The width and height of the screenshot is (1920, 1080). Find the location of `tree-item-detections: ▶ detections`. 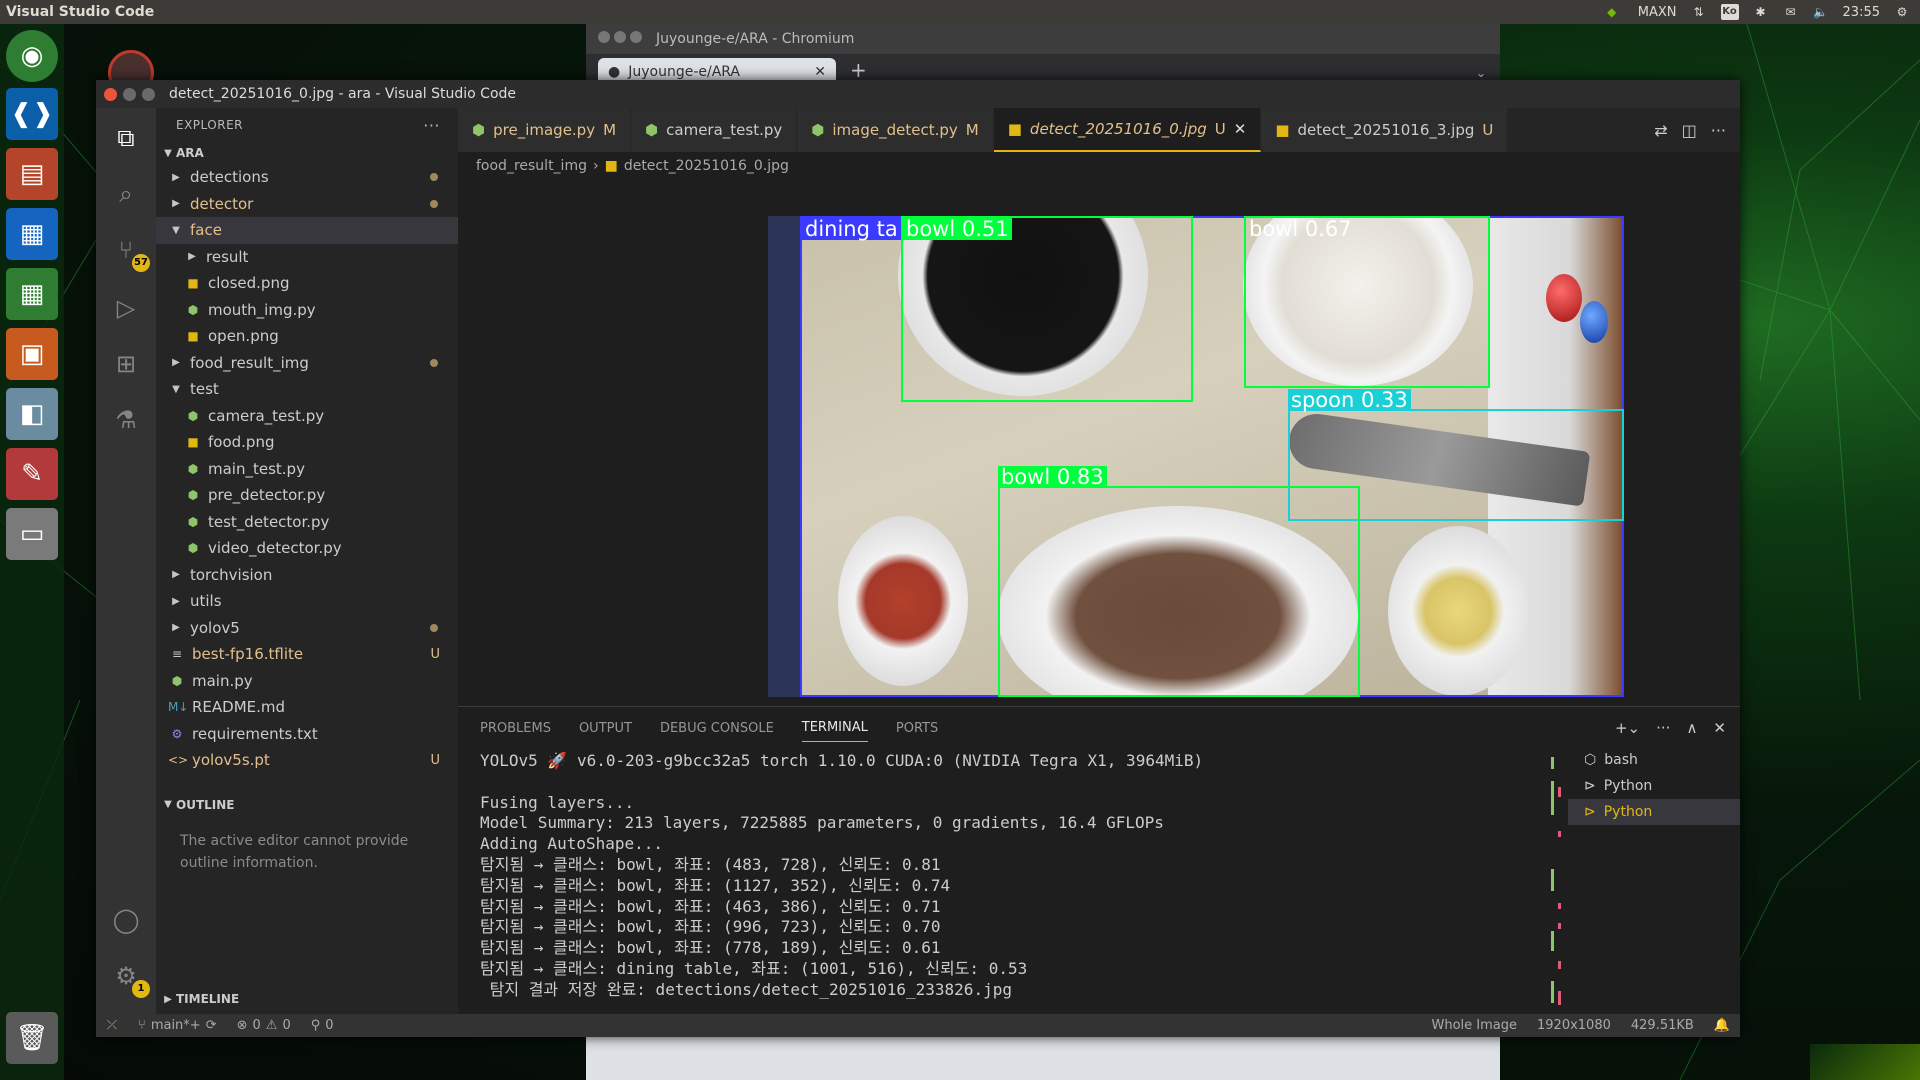

tree-item-detections: ▶ detections is located at coordinates (307, 177).